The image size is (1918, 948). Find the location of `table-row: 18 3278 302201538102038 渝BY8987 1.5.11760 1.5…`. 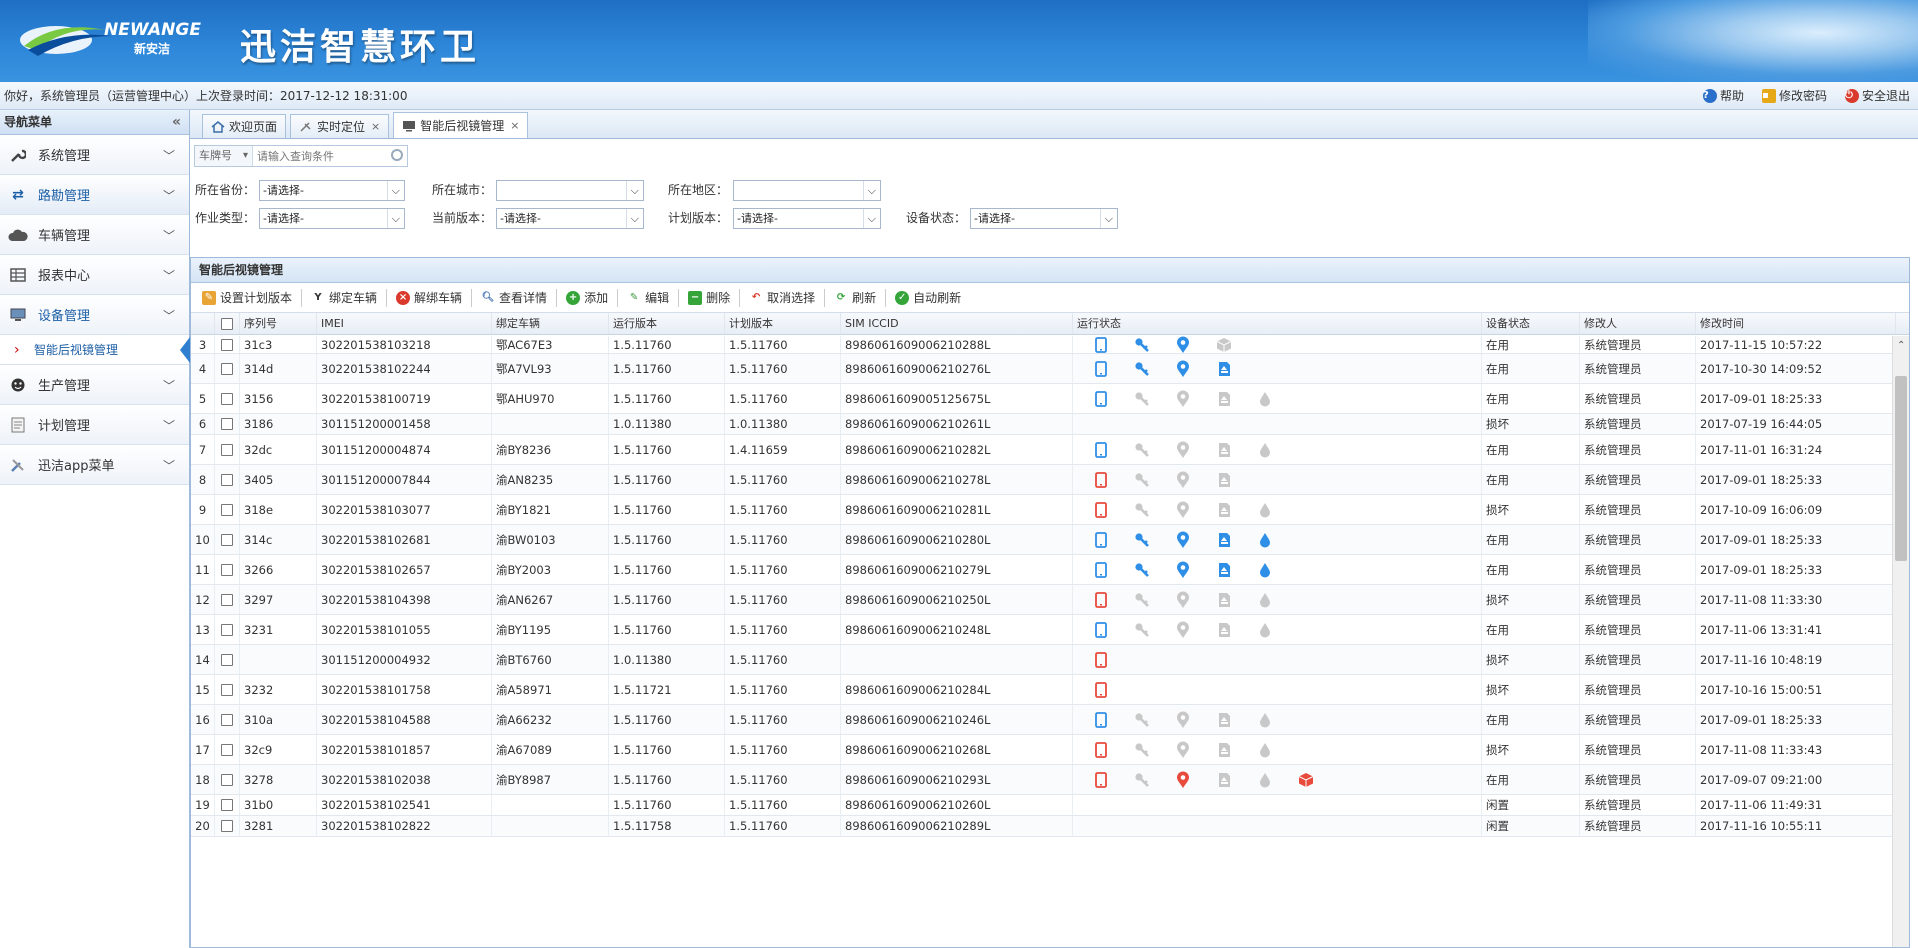

table-row: 18 3278 302201538102038 渝BY8987 1.5.11760 1.5… is located at coordinates (1042, 780).